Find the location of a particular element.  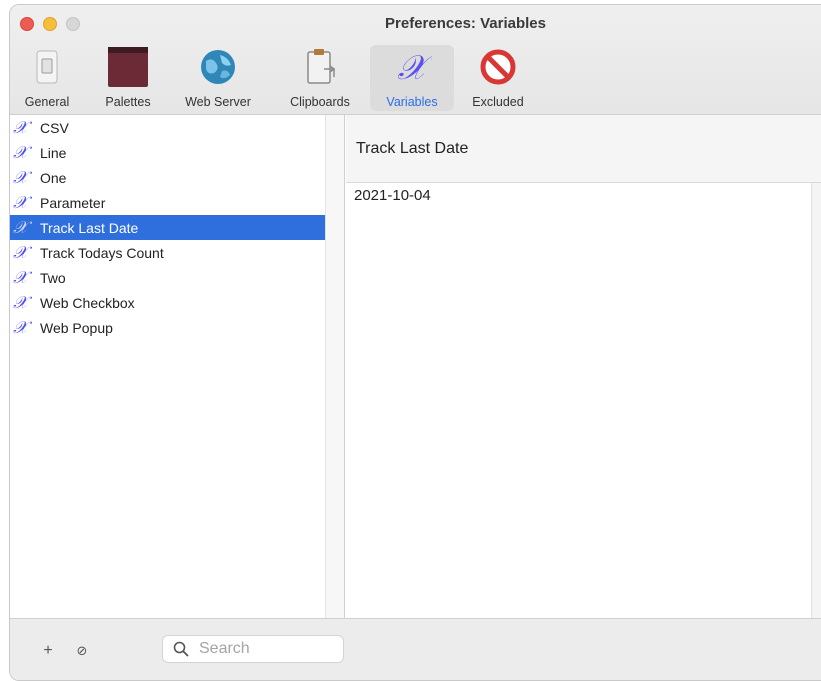

prohibited-icon is located at coordinates (498, 67).